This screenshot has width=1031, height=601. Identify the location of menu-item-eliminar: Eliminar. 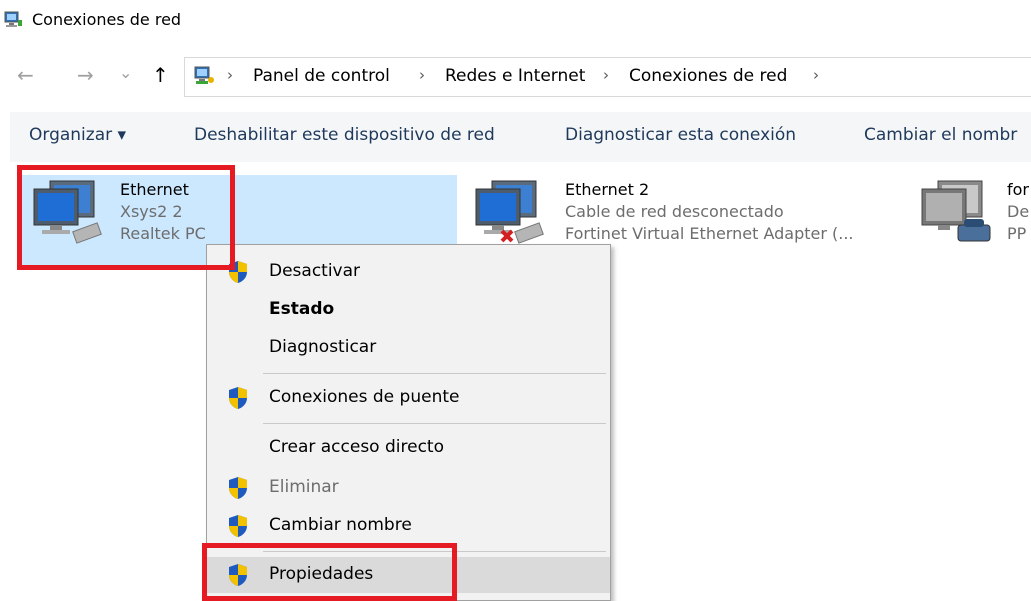
(408, 488).